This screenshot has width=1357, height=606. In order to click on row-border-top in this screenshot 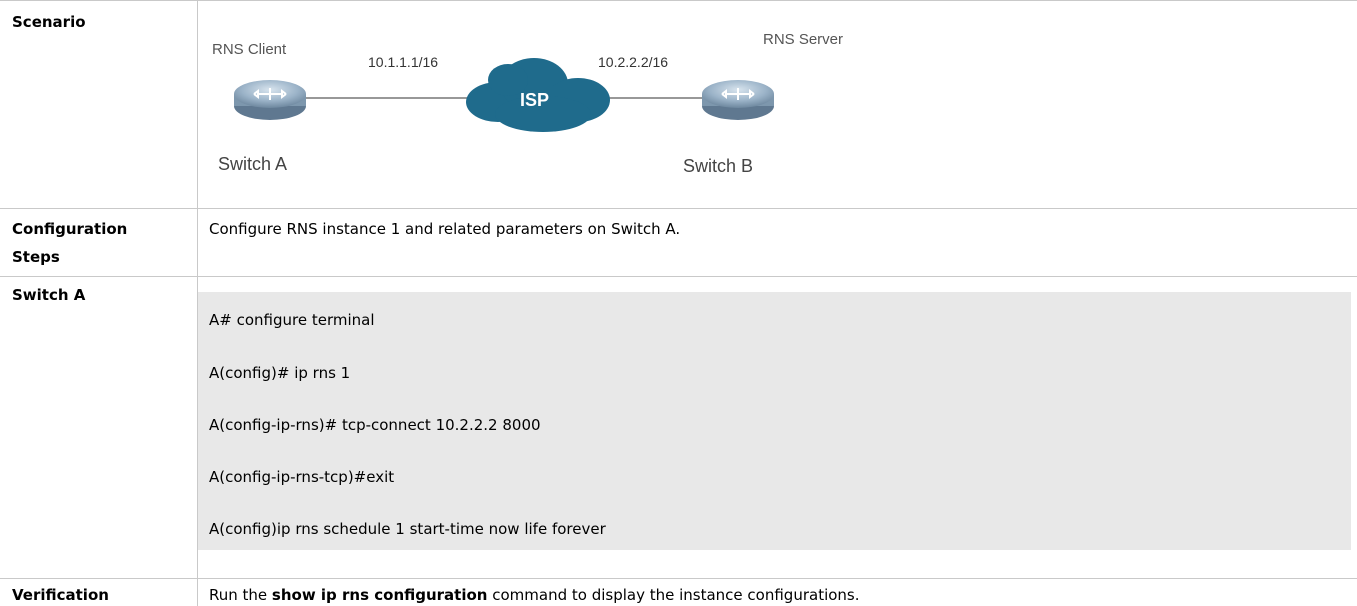, I will do `click(678, 0)`.